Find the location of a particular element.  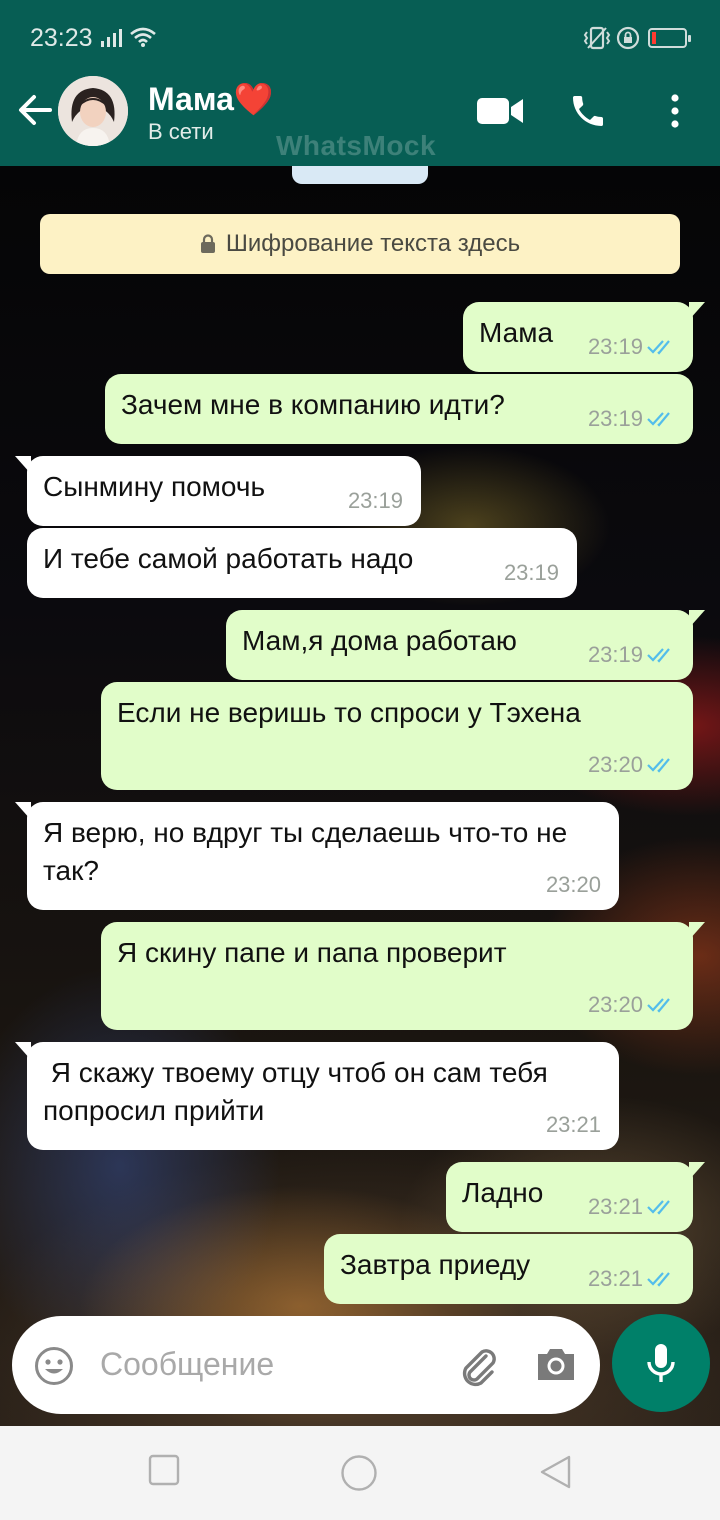

watermark: WhatsMock is located at coordinates (356, 145).